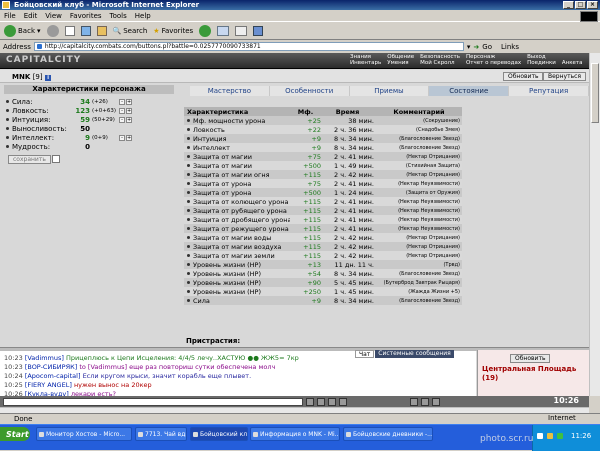 This screenshot has height=451, width=600. What do you see at coordinates (44, 358) in the screenshot?
I see `chat-nick: [Vadimmus]` at bounding box center [44, 358].